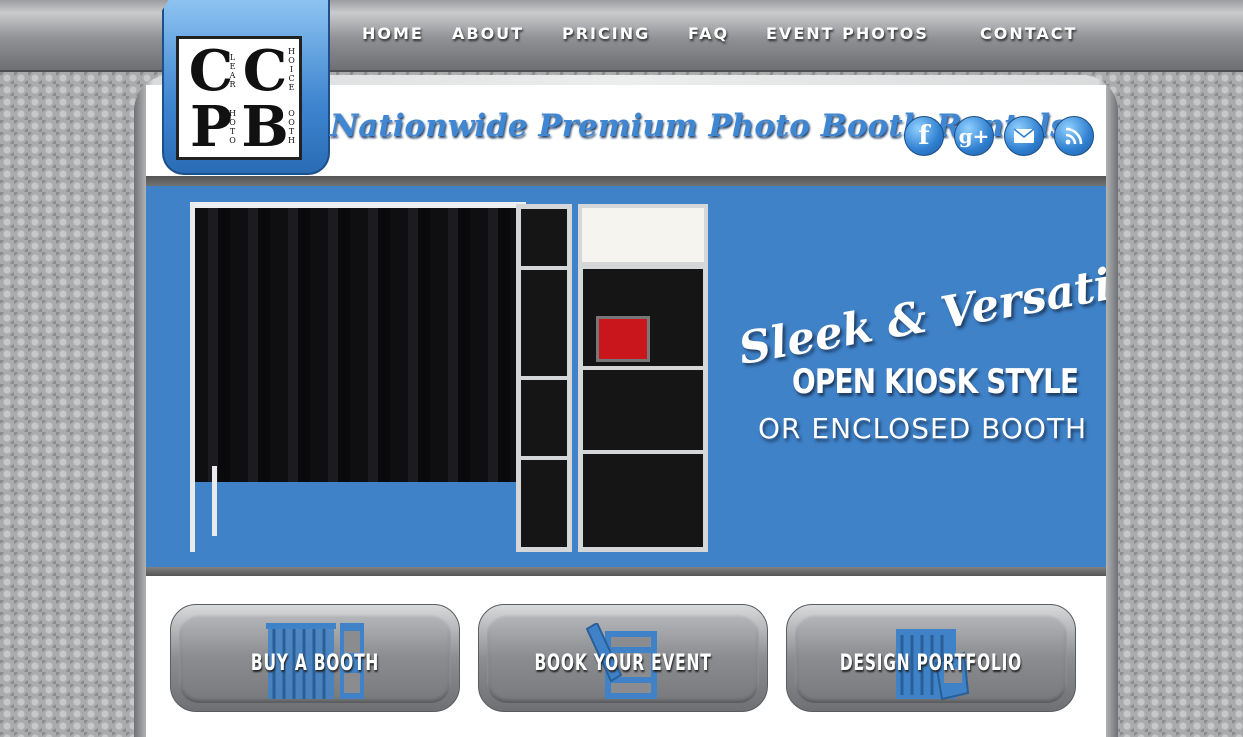 The height and width of the screenshot is (737, 1243). I want to click on button-face: BUY A BOOTH, so click(315, 658).